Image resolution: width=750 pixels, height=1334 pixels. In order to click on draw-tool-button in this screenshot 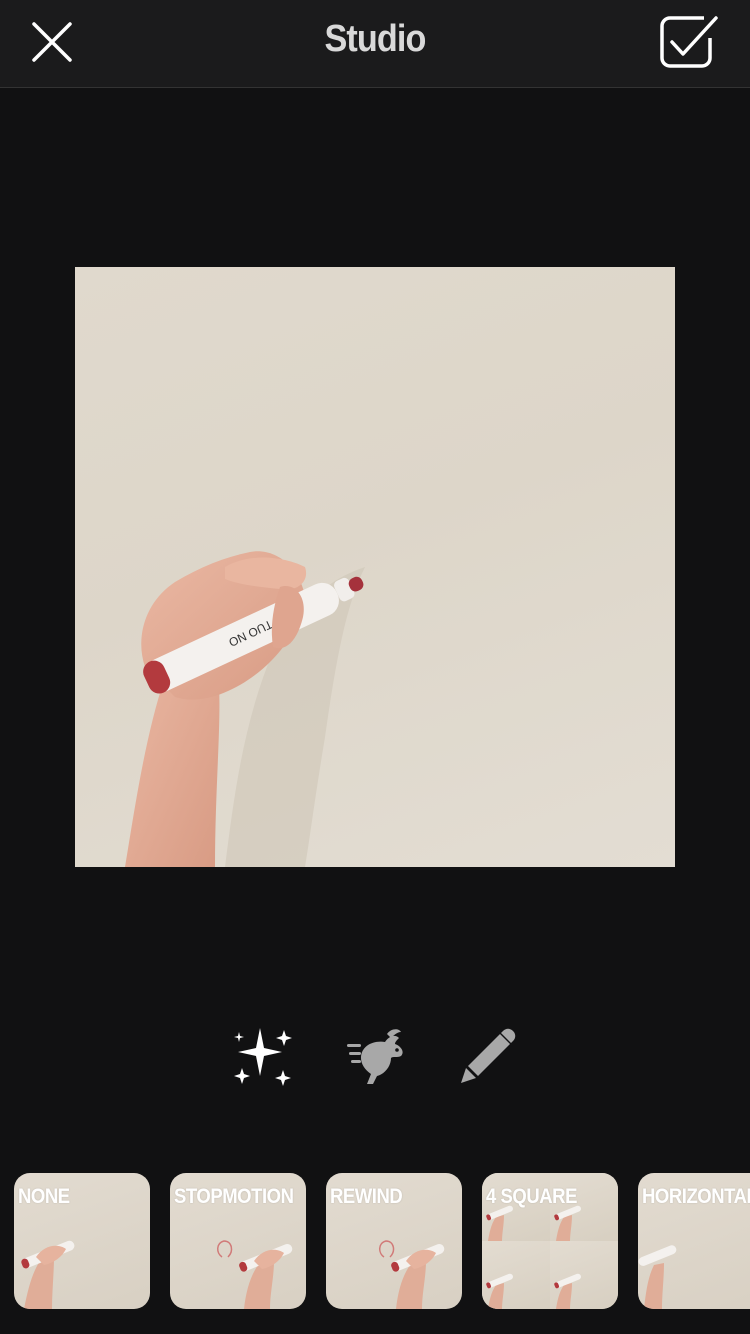, I will do `click(488, 1056)`.